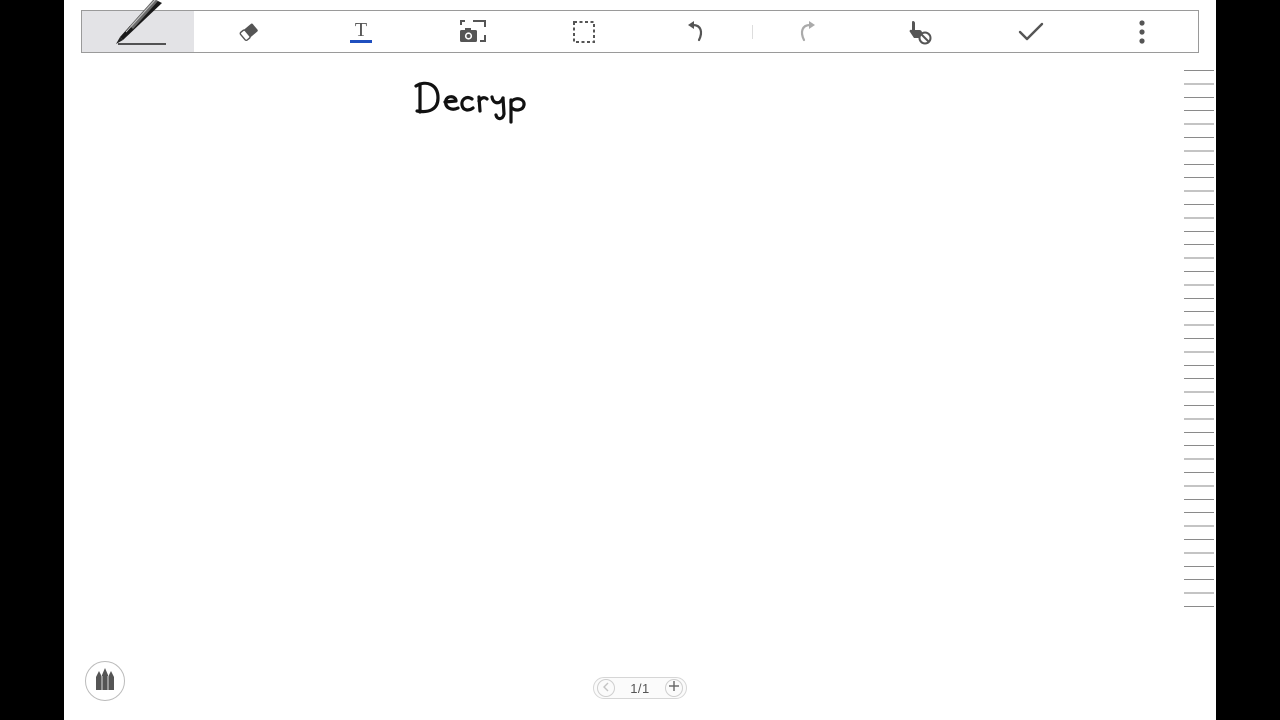 Image resolution: width=1280 pixels, height=720 pixels. Describe the element at coordinates (470, 102) in the screenshot. I see `handwritten-text` at that location.